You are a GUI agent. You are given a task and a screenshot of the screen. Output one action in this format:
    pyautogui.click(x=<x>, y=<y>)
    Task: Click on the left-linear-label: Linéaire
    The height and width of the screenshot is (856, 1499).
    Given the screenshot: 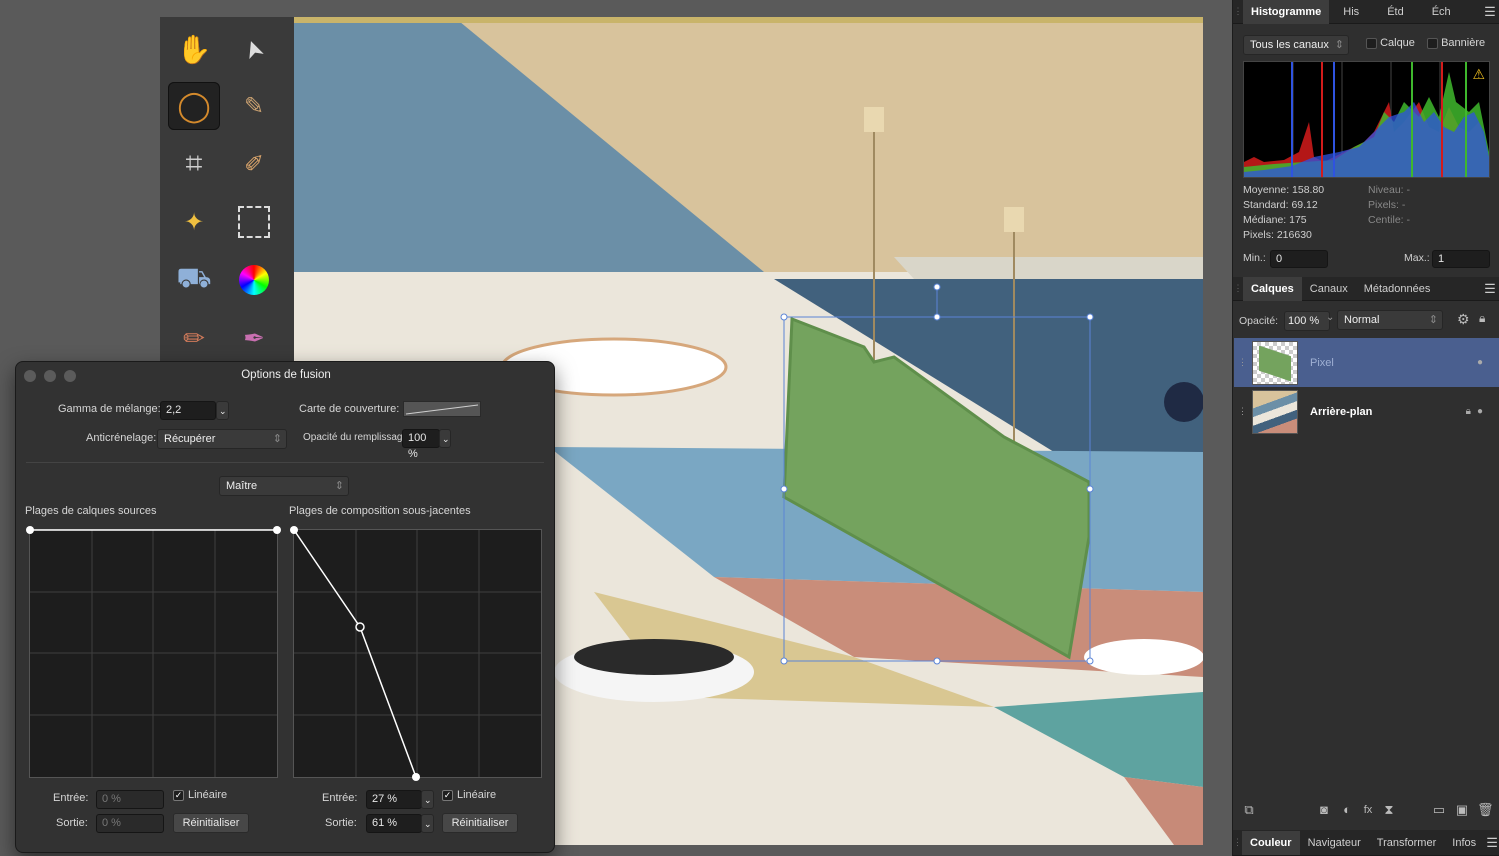 What is the action you would take?
    pyautogui.click(x=208, y=795)
    